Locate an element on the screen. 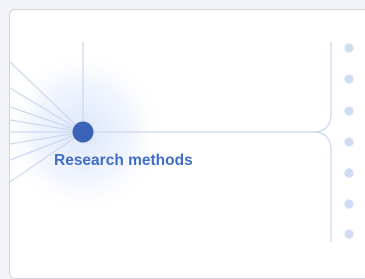 The height and width of the screenshot is (279, 365). child-dots is located at coordinates (349, 141).